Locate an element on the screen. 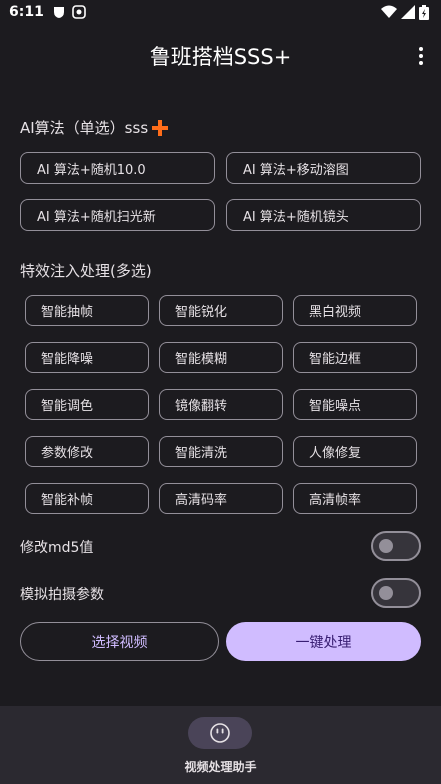  ai-algo-button-move-blend: AI 算法+移动溶图 is located at coordinates (323, 168).